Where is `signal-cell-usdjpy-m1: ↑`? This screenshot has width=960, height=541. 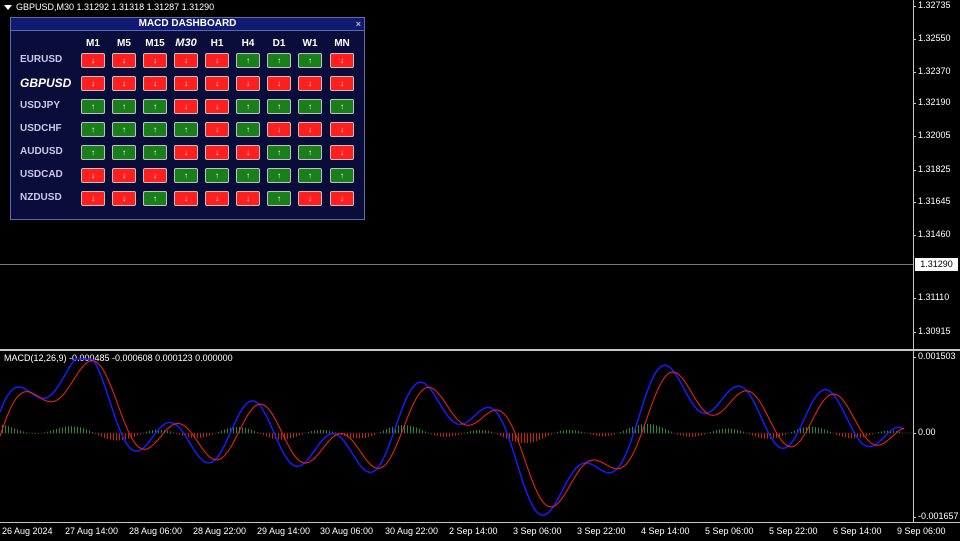
signal-cell-usdjpy-m1: ↑ is located at coordinates (93, 106).